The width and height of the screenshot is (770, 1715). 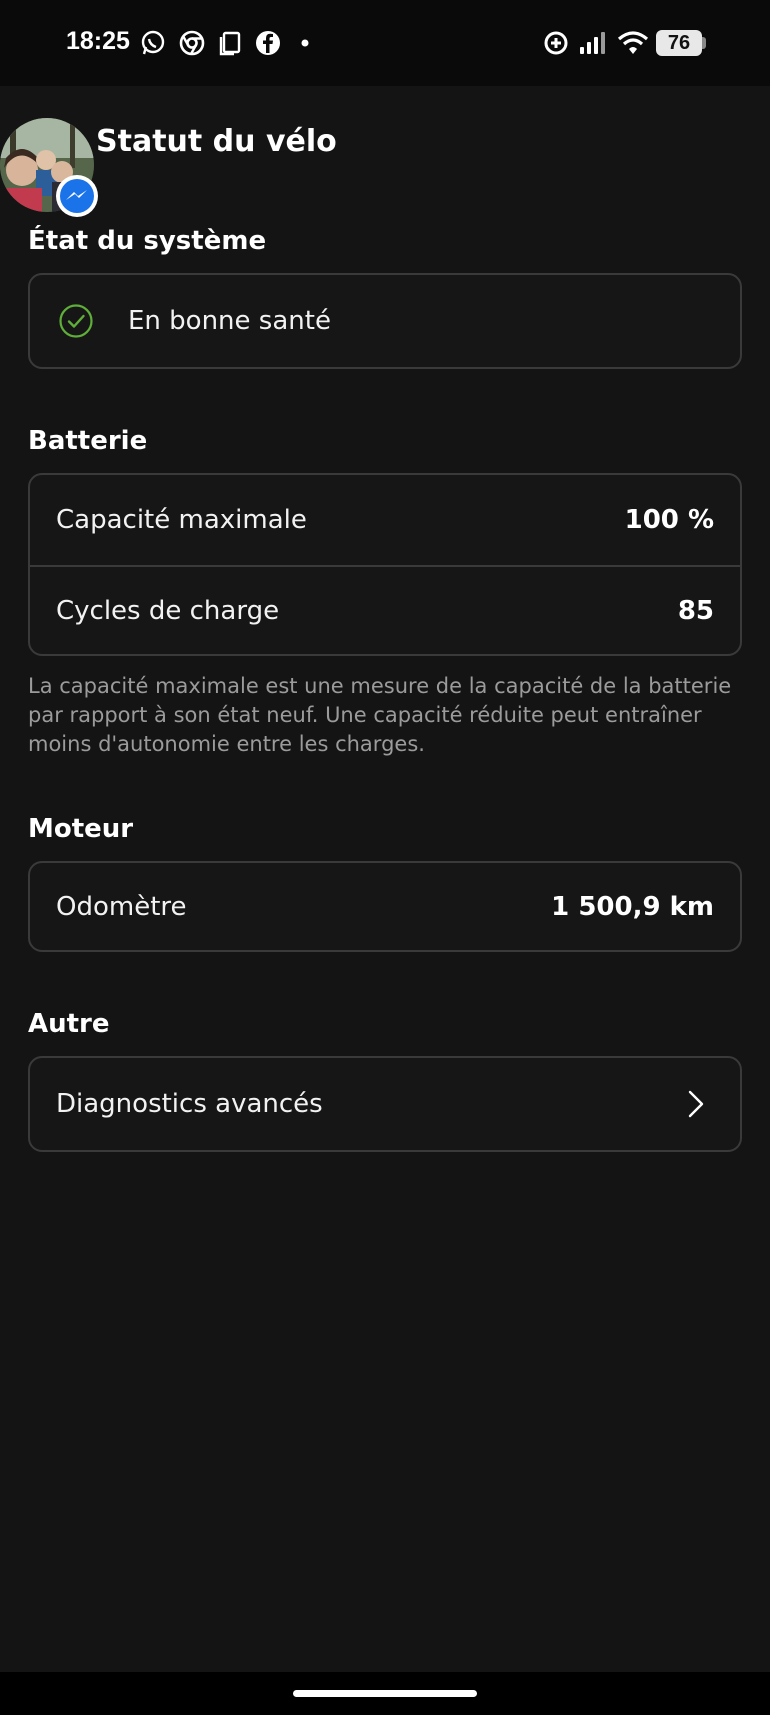 I want to click on motor-card: Odomètre 1 500,9 km, so click(x=385, y=906).